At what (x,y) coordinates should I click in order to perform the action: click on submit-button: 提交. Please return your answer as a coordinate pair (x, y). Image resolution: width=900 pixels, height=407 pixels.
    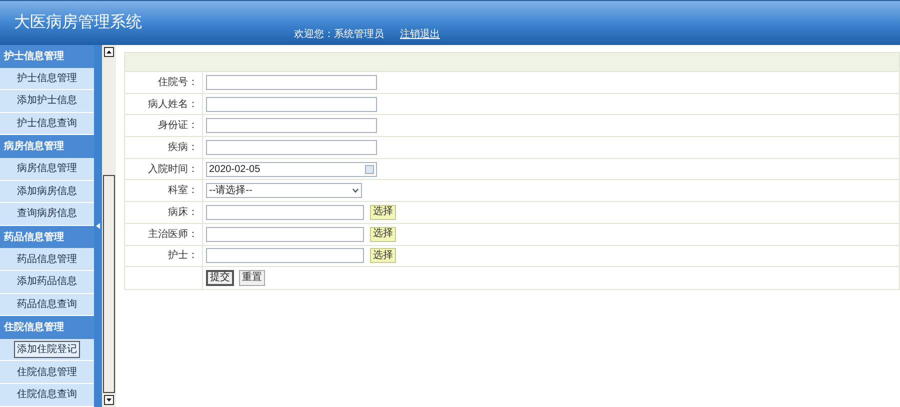
    Looking at the image, I should click on (220, 278).